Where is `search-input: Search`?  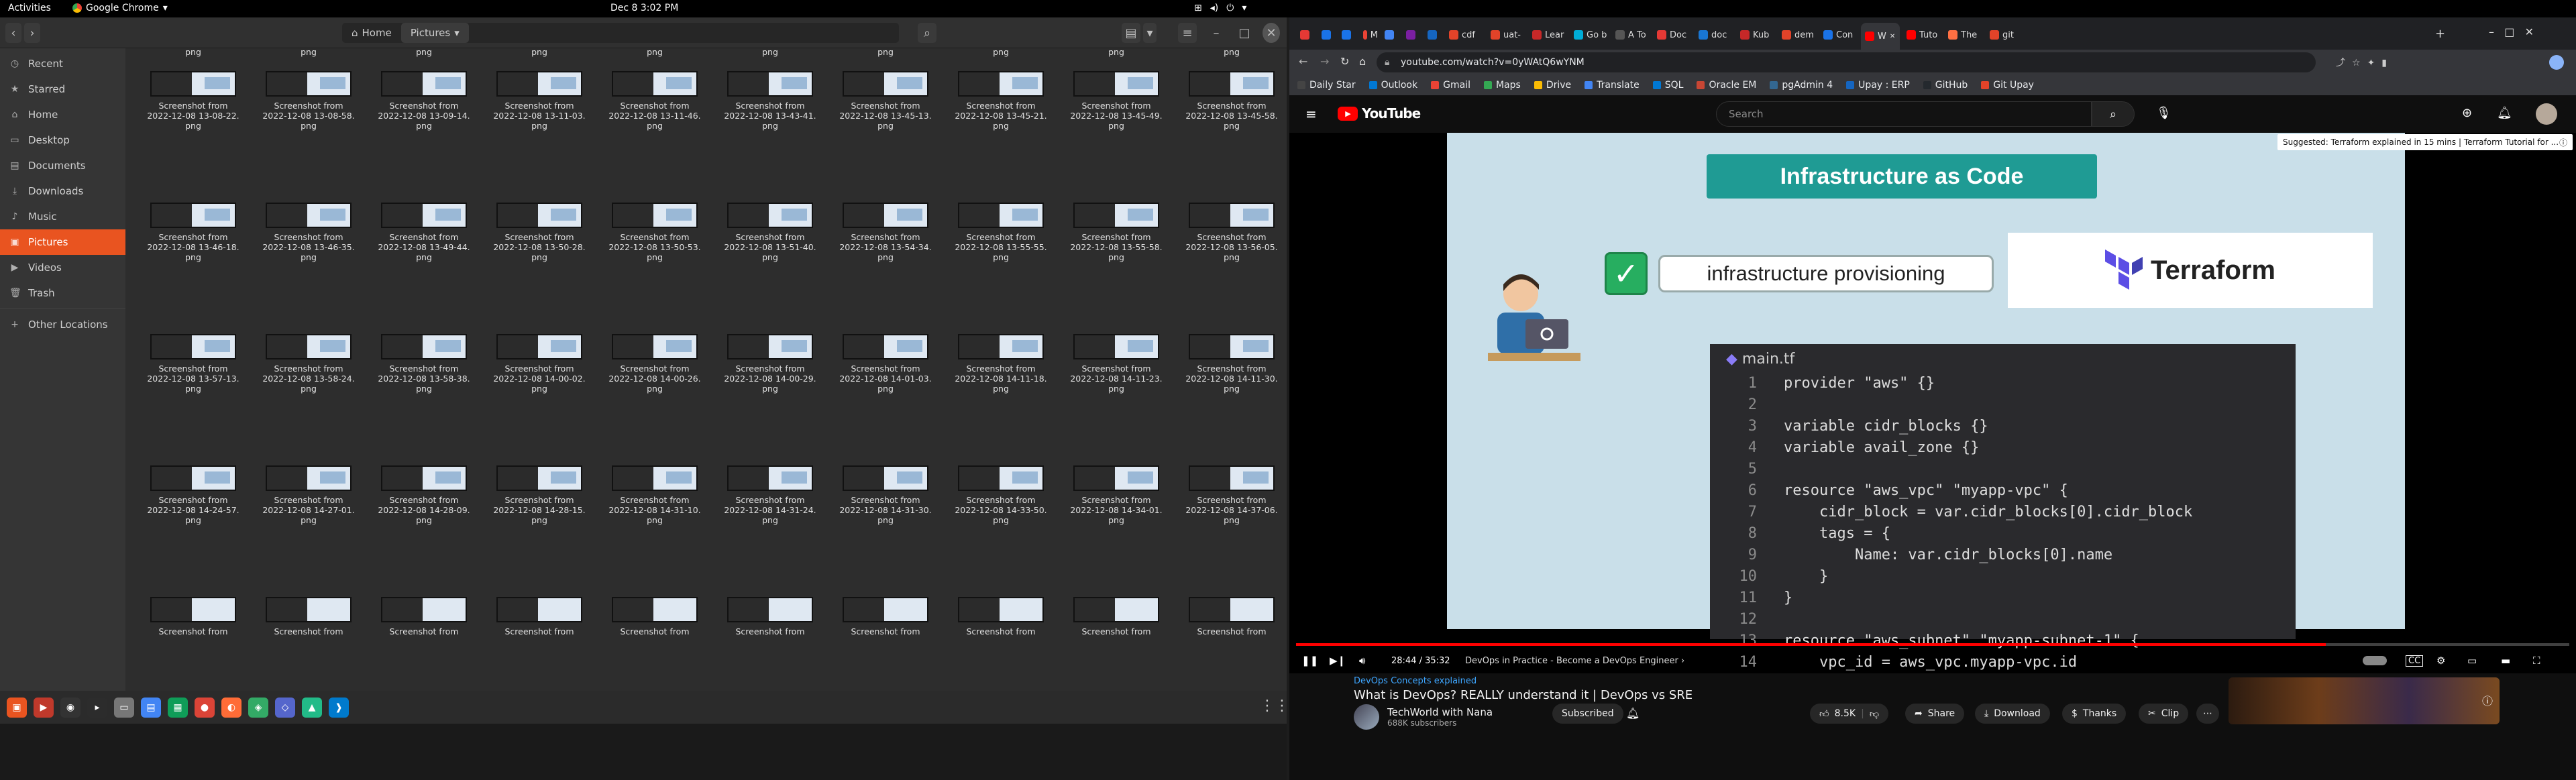 search-input: Search is located at coordinates (1904, 114).